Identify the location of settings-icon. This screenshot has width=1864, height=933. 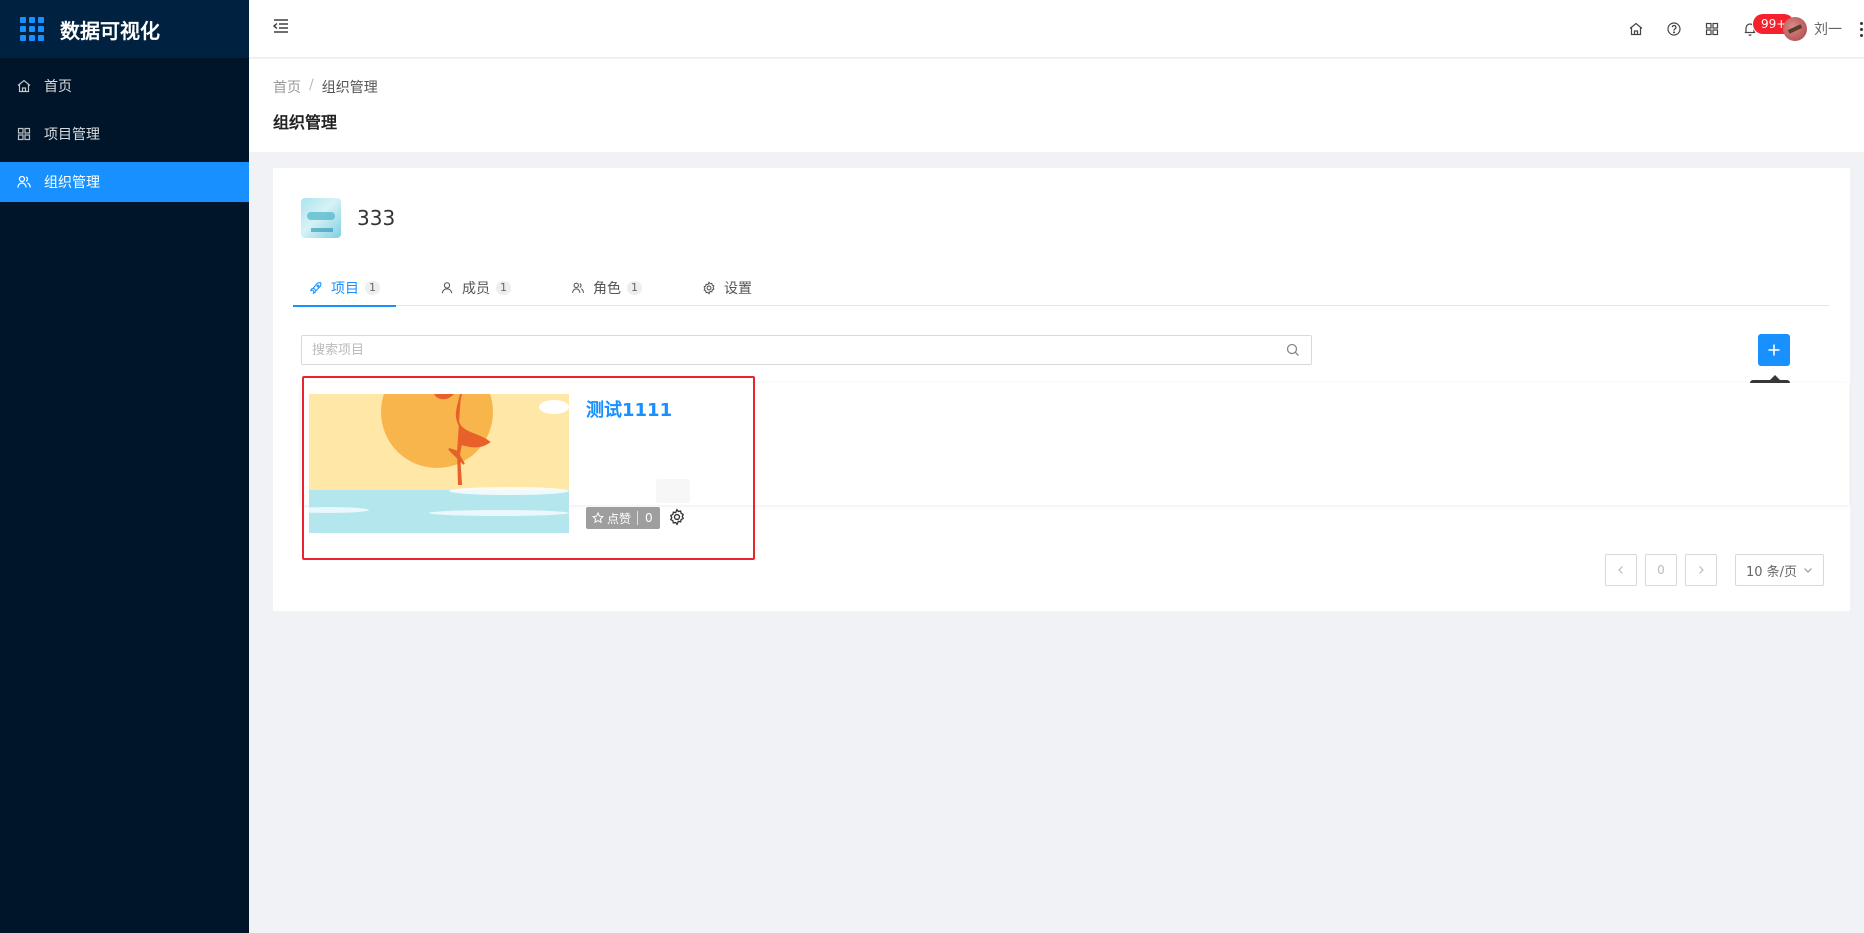
(709, 288).